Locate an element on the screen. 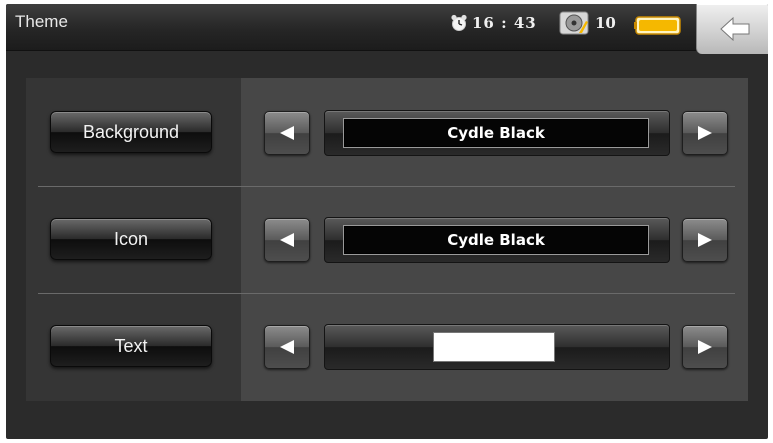  background-prev-button is located at coordinates (287, 133).